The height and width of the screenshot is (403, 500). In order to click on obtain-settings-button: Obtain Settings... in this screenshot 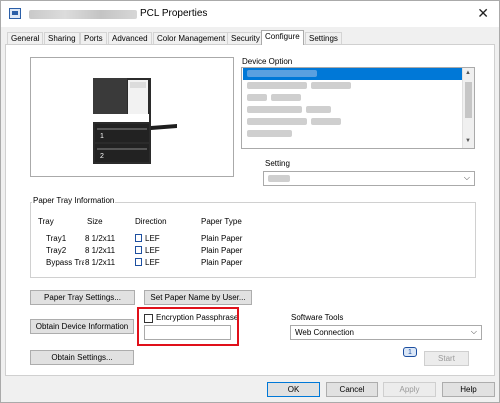, I will do `click(82, 357)`.